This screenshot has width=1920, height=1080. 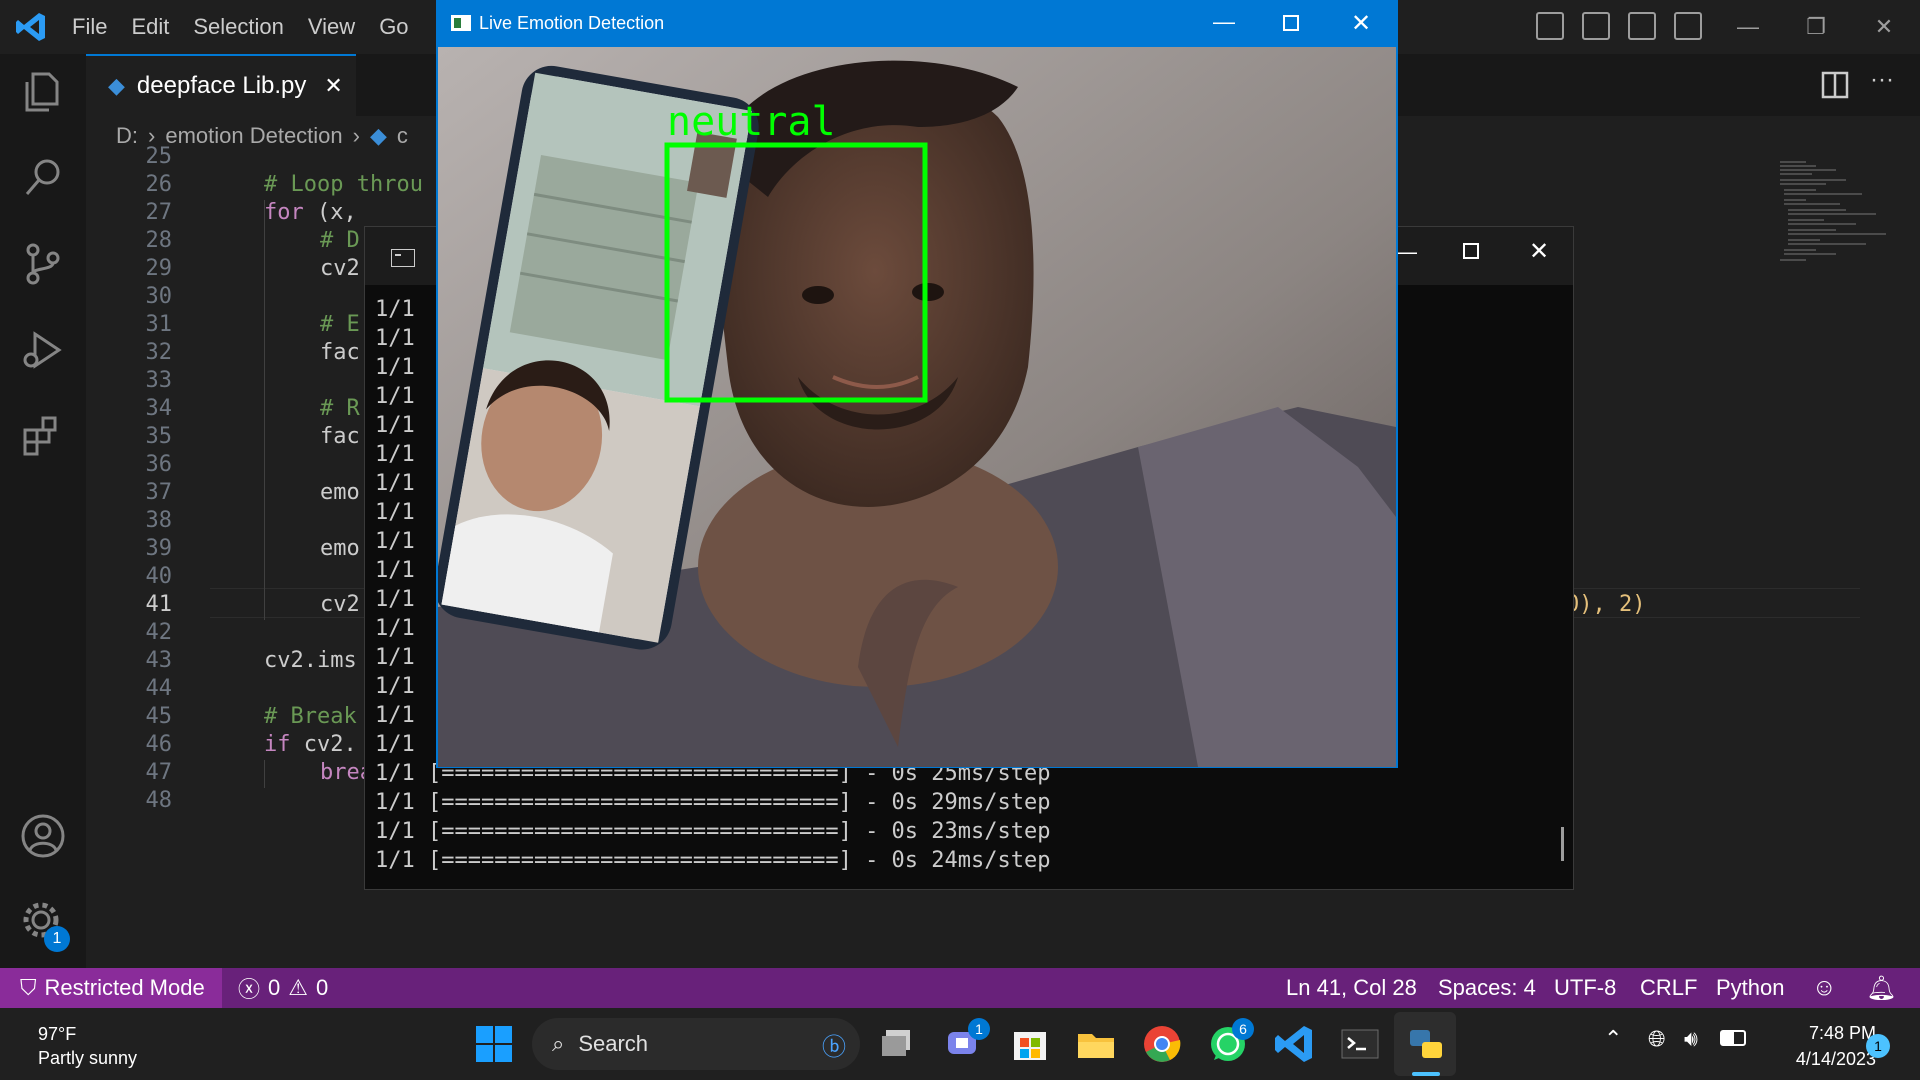 I want to click on bing-icon: ⓑ, so click(x=834, y=1044).